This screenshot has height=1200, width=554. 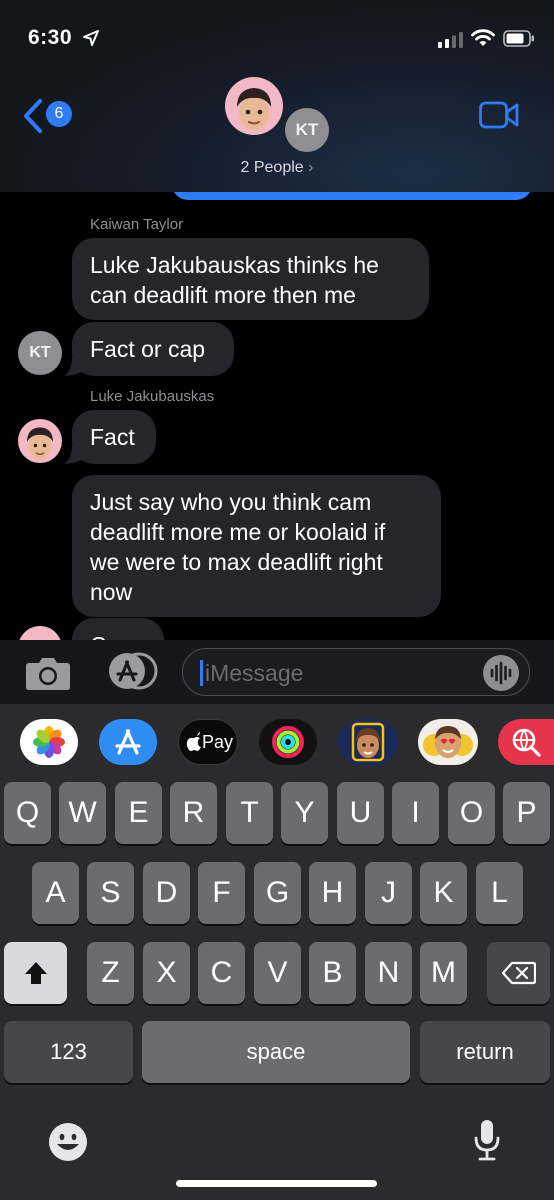 What do you see at coordinates (499, 893) in the screenshot?
I see `key-l: L` at bounding box center [499, 893].